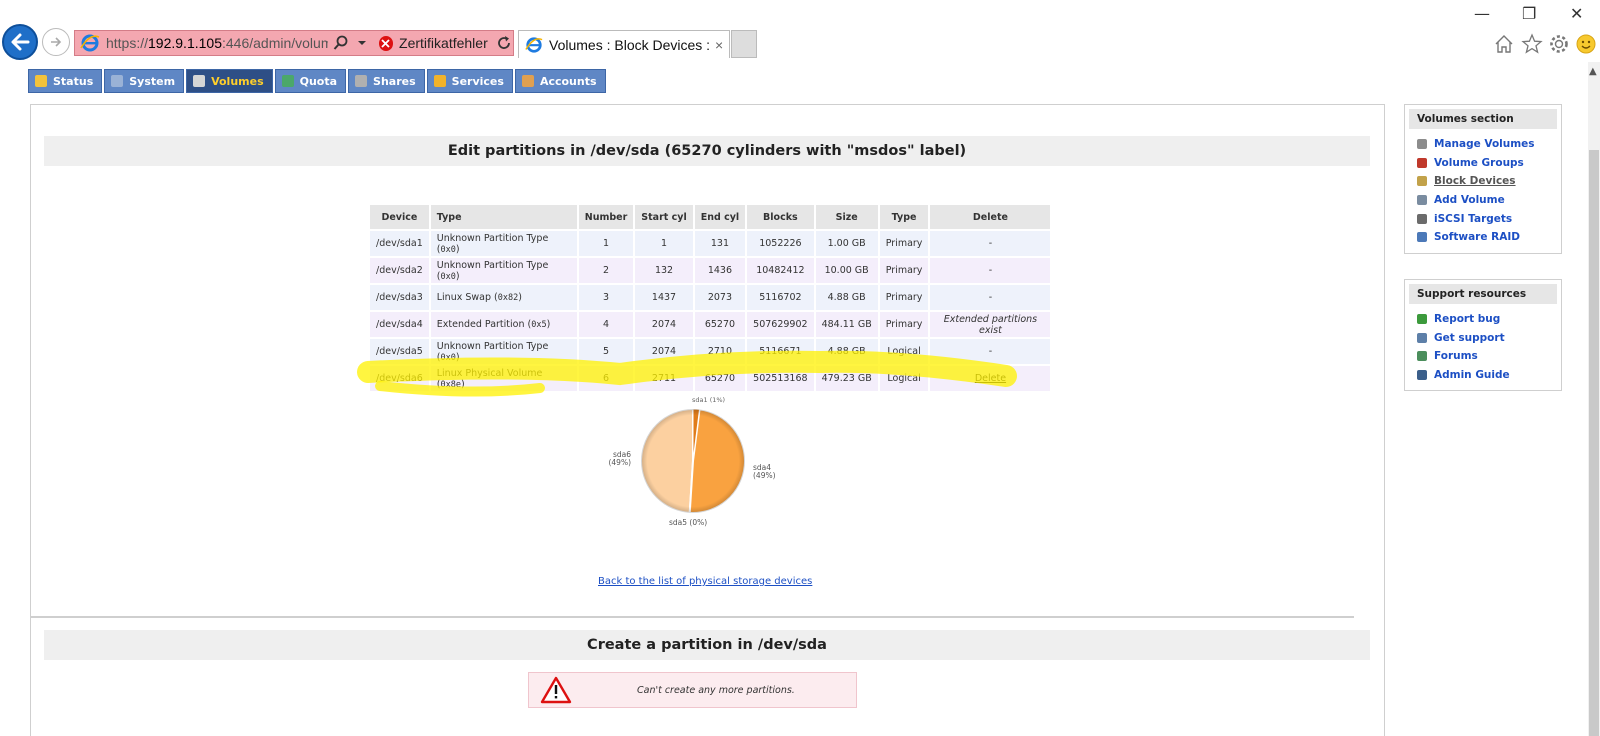 This screenshot has height=736, width=1600. I want to click on column-header: End cyl, so click(720, 217).